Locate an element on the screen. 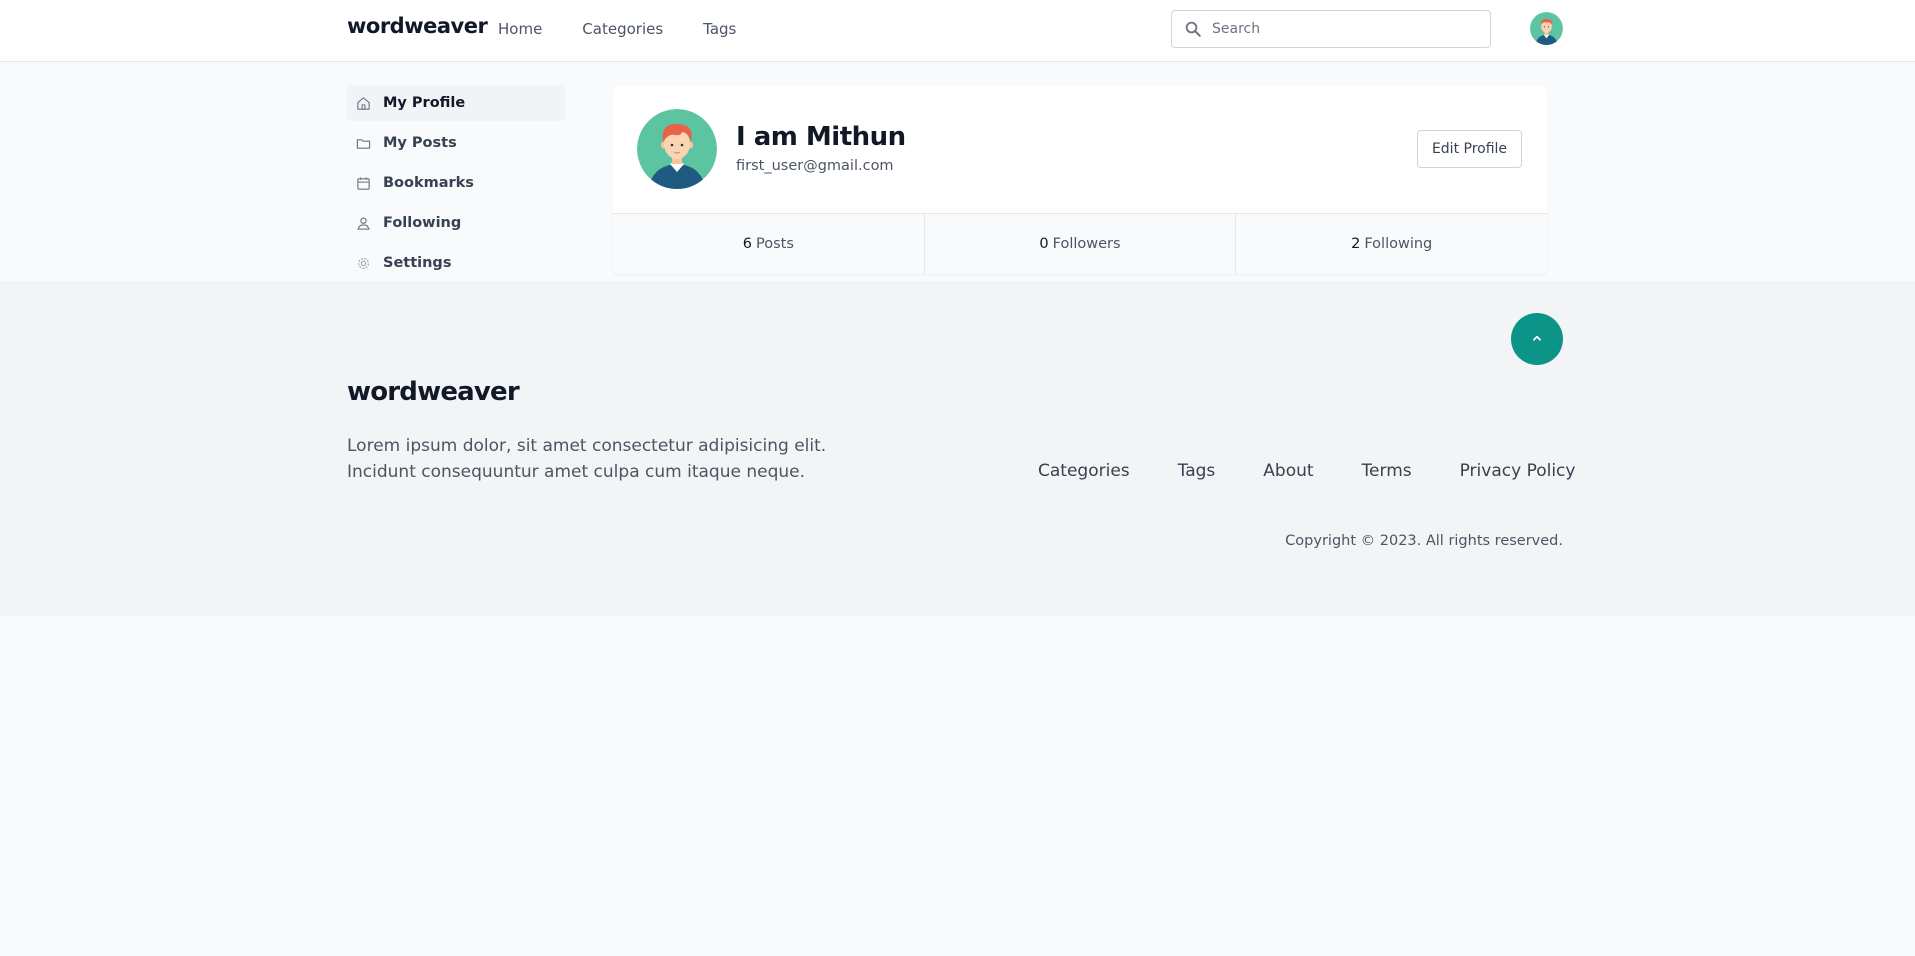  sidebar-item-my-profile: My Profile is located at coordinates (456, 103).